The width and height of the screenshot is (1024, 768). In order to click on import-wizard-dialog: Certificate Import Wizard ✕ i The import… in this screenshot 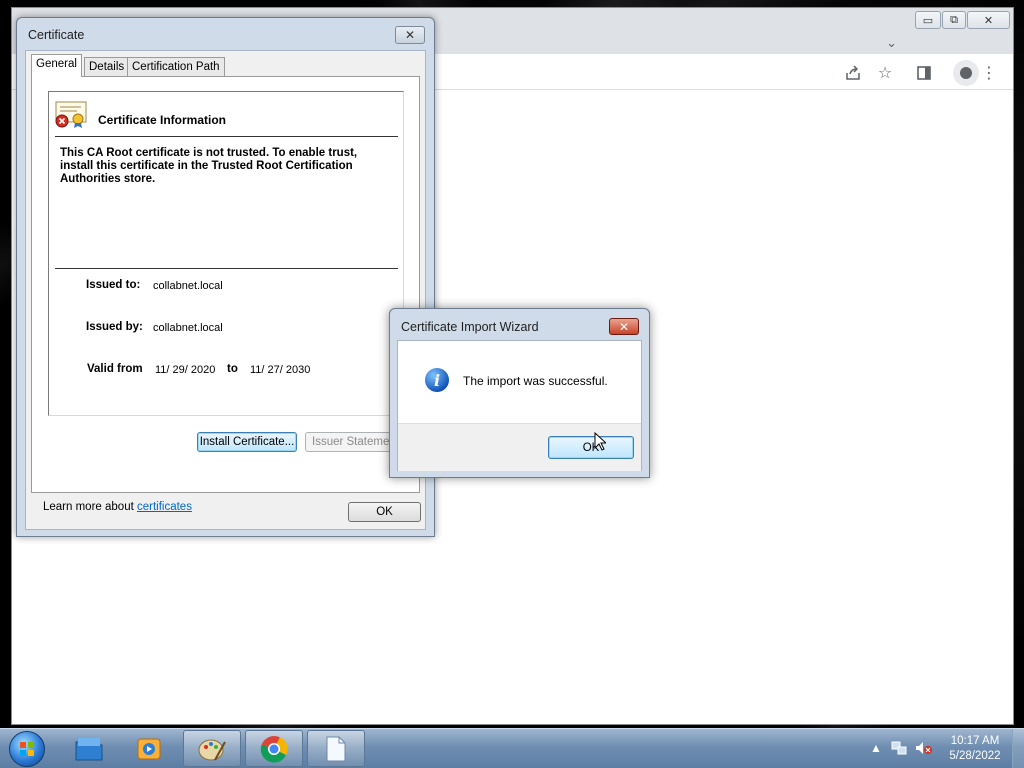, I will do `click(519, 393)`.